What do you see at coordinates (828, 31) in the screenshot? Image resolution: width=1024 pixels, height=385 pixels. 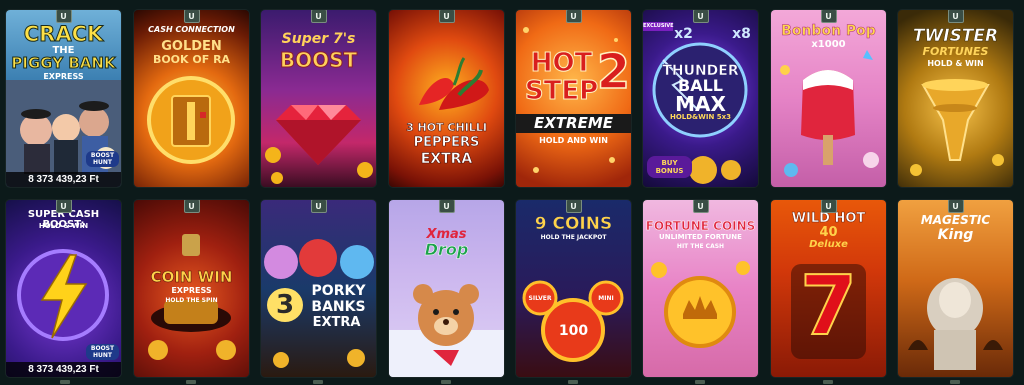 I see `game-title-line1: Bonbon Pop` at bounding box center [828, 31].